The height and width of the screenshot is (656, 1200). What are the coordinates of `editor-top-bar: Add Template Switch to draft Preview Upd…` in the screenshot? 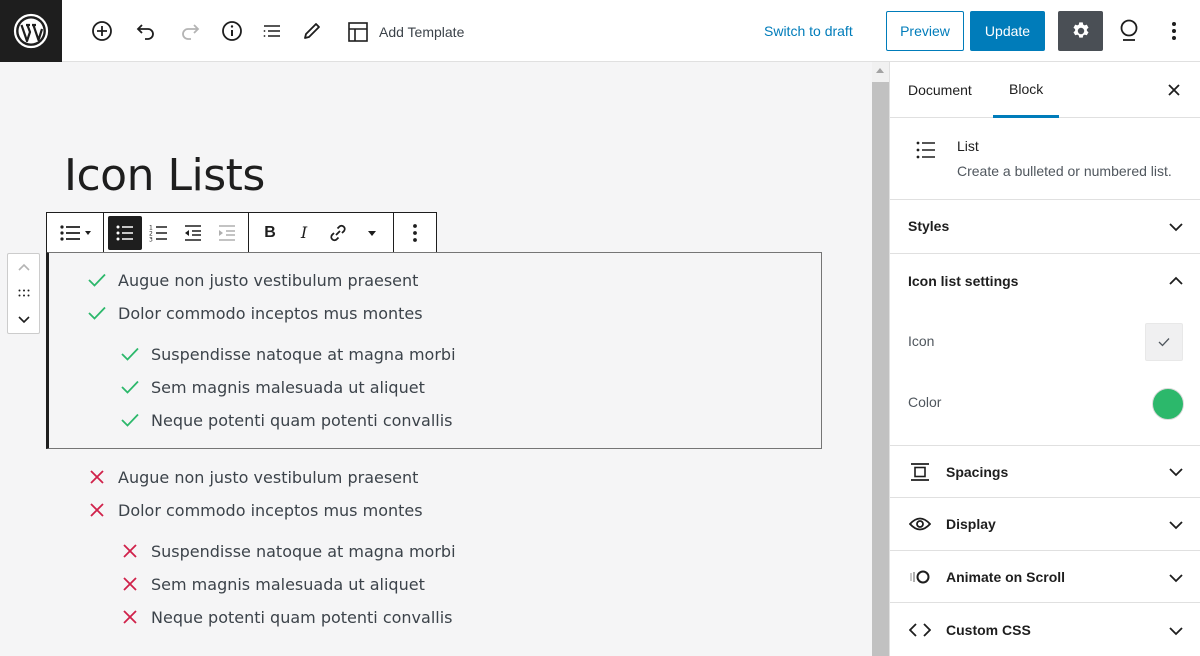 It's located at (600, 31).